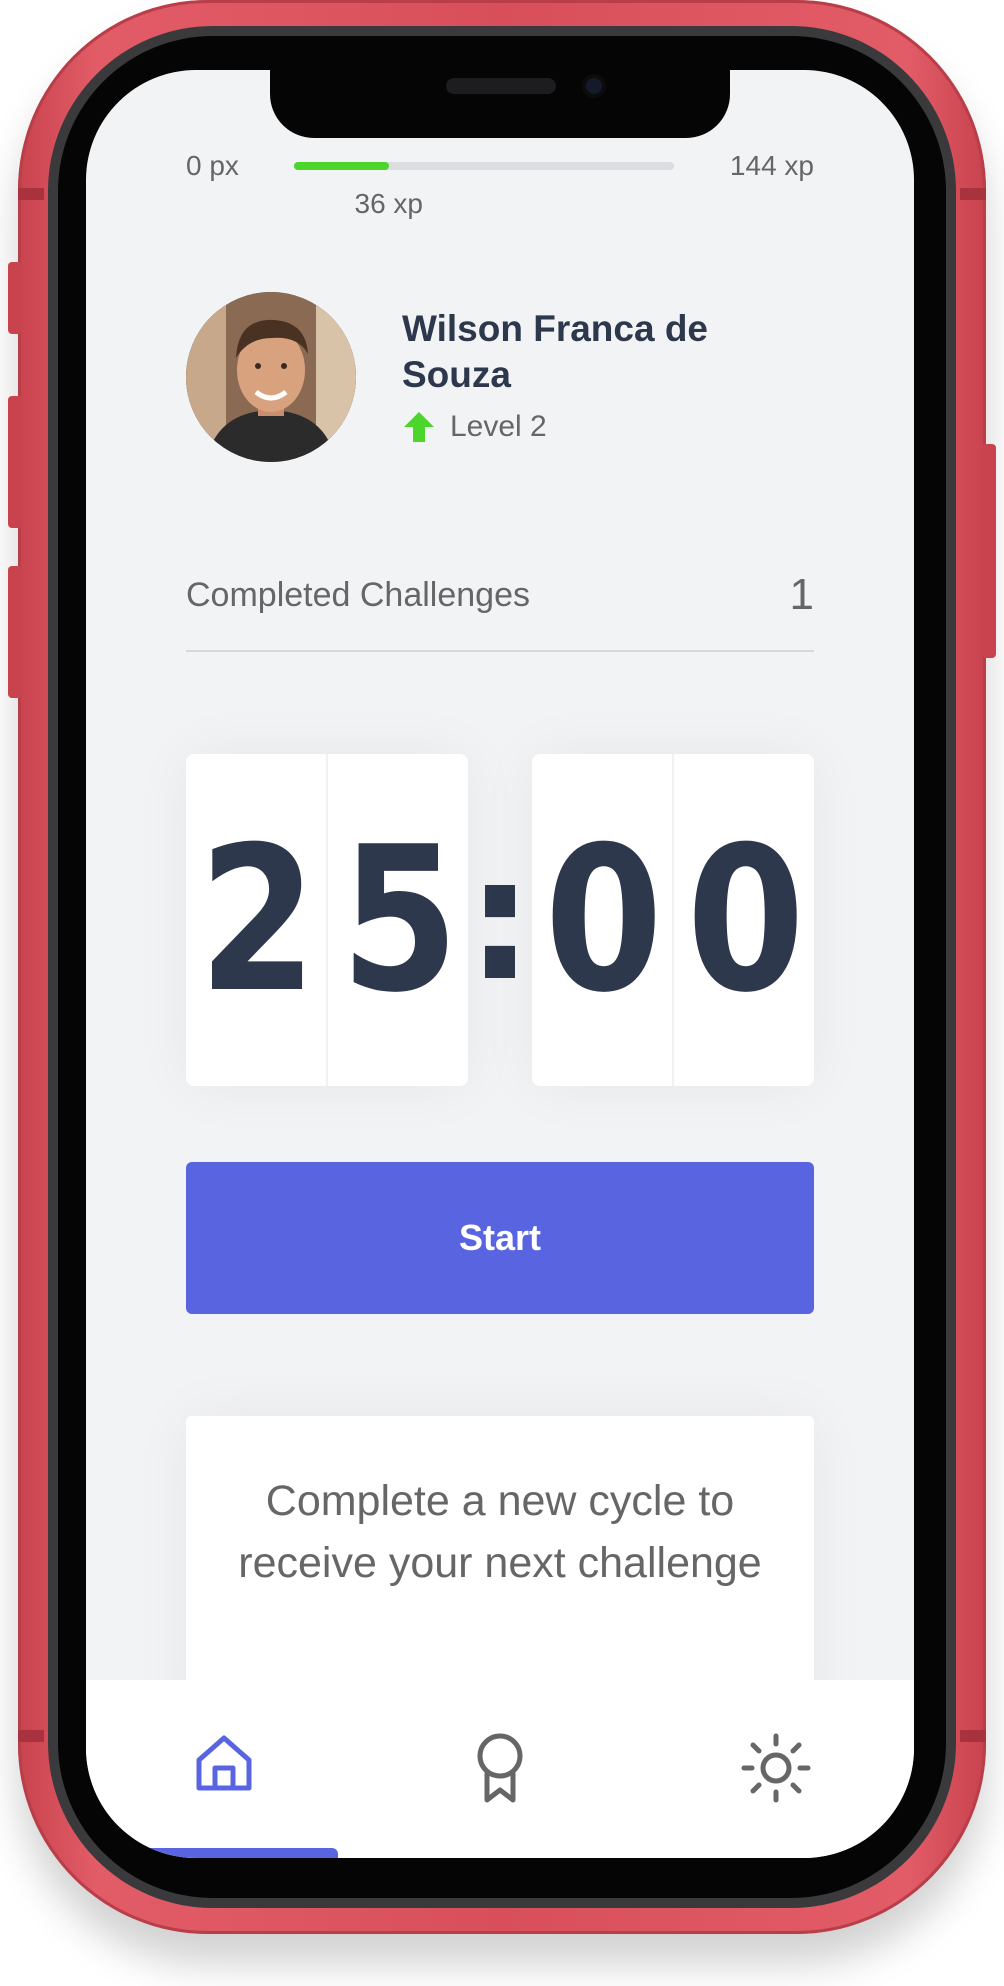 The height and width of the screenshot is (1986, 1004). Describe the element at coordinates (771, 165) in the screenshot. I see `xp-max-label: 144 xp` at that location.